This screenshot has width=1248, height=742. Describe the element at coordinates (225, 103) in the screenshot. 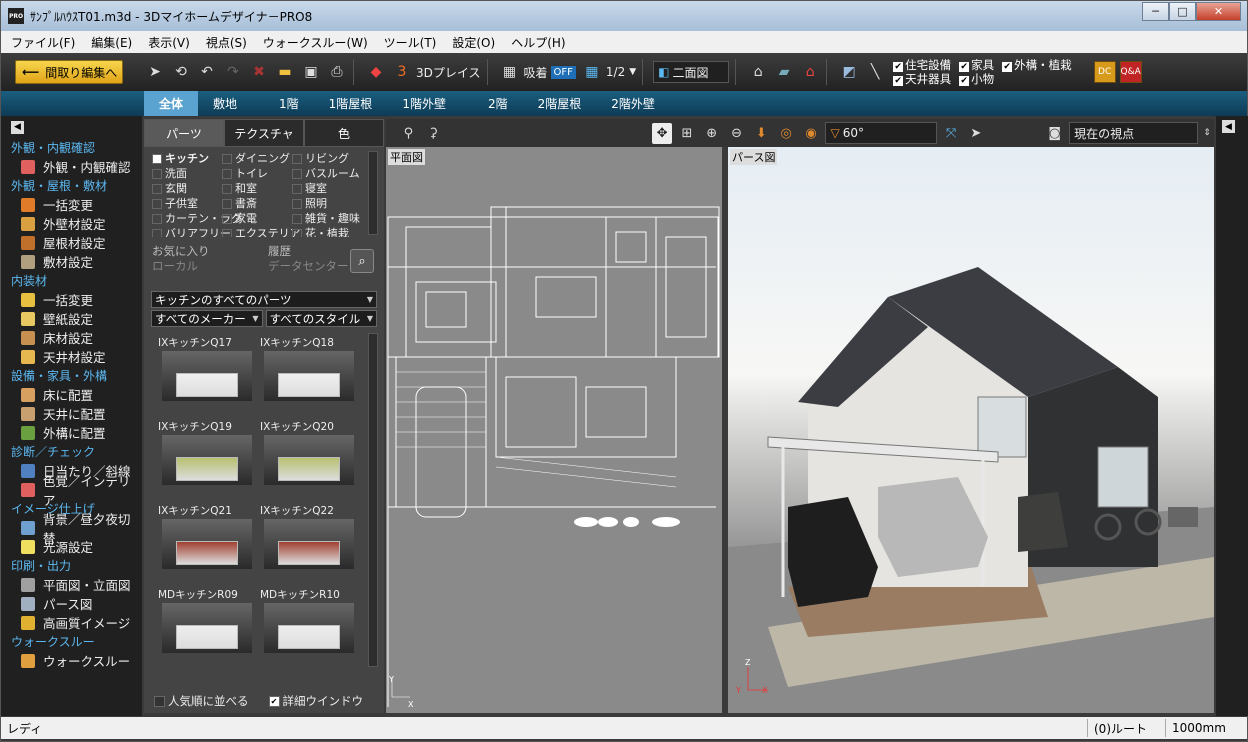

I see `tab-site: 敷地` at that location.